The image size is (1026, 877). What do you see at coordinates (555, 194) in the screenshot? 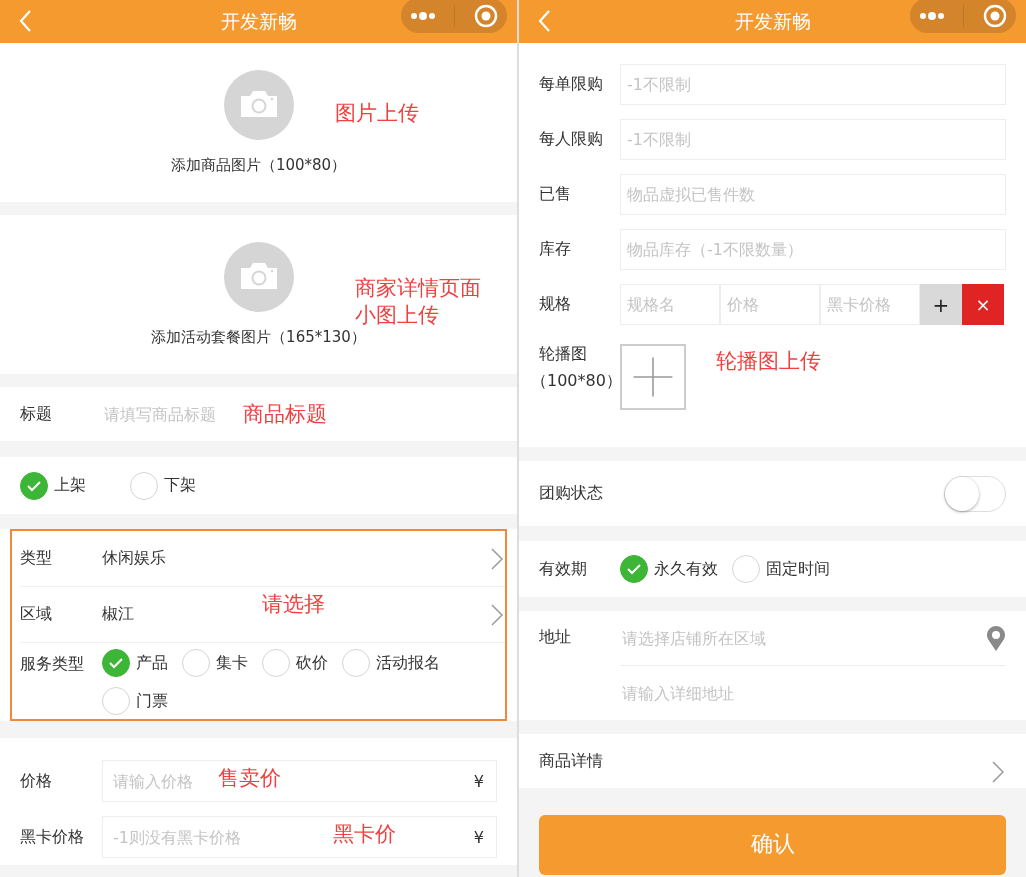
I see `field-label: 已售` at bounding box center [555, 194].